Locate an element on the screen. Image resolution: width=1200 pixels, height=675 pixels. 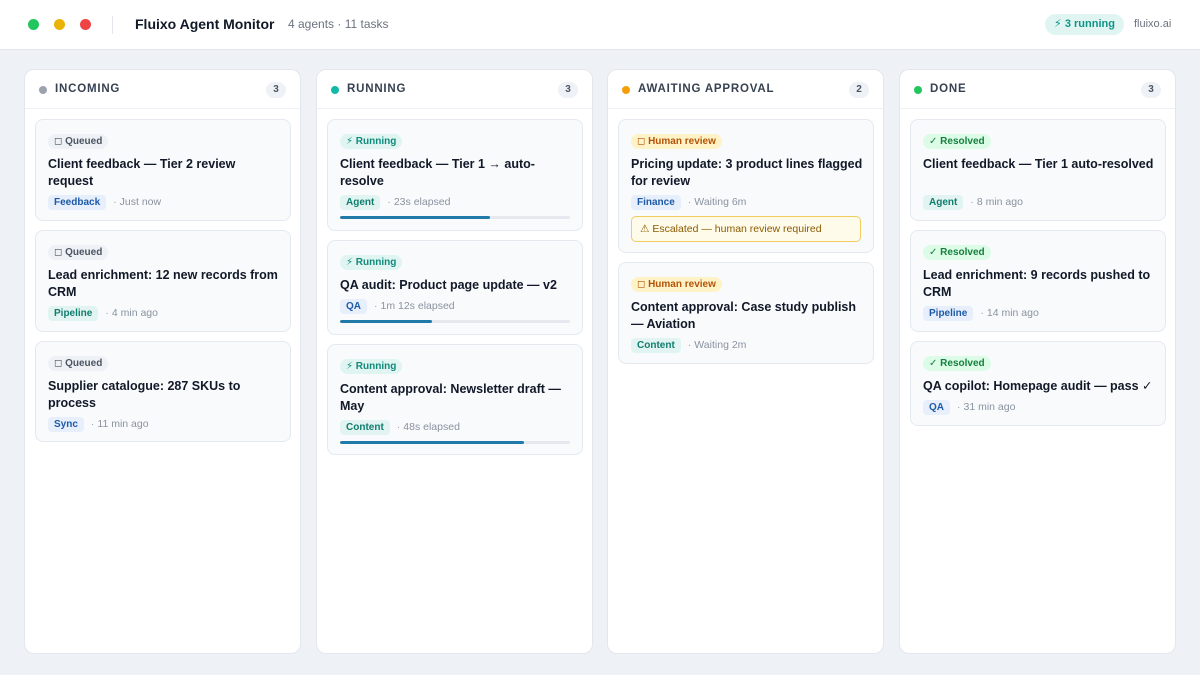
task-time: Just now is located at coordinates (140, 202).